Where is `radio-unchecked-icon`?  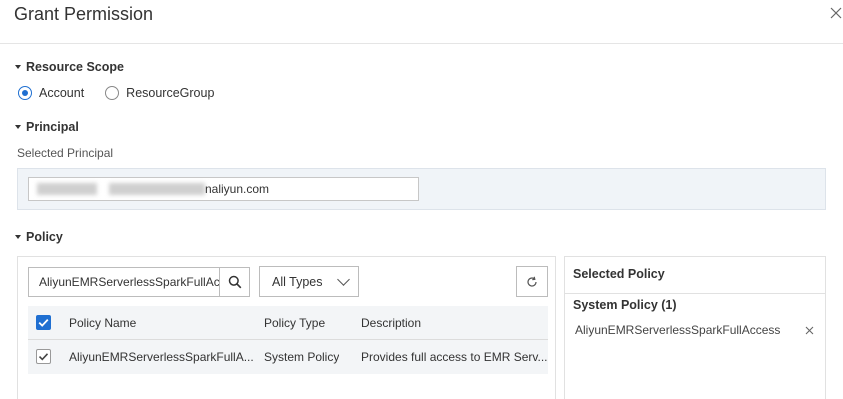
radio-unchecked-icon is located at coordinates (112, 93).